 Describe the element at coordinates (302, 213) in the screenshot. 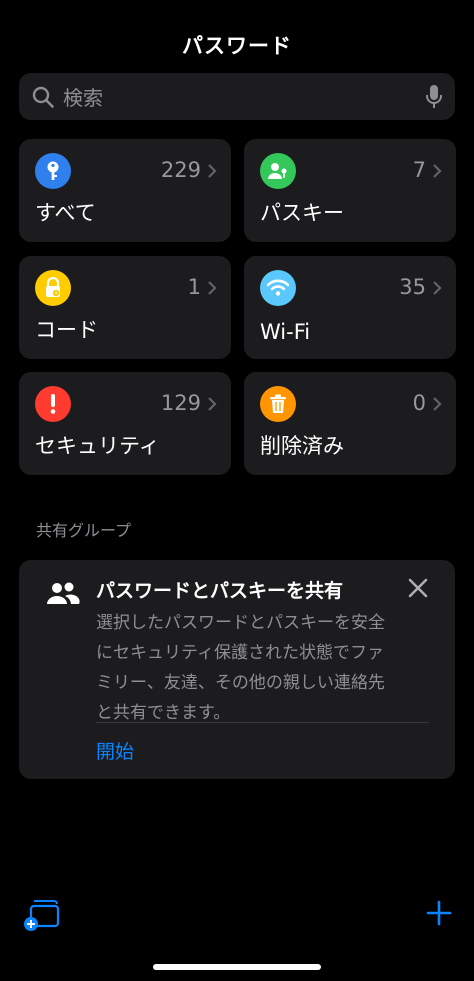

I see `category-label: パスキー` at that location.